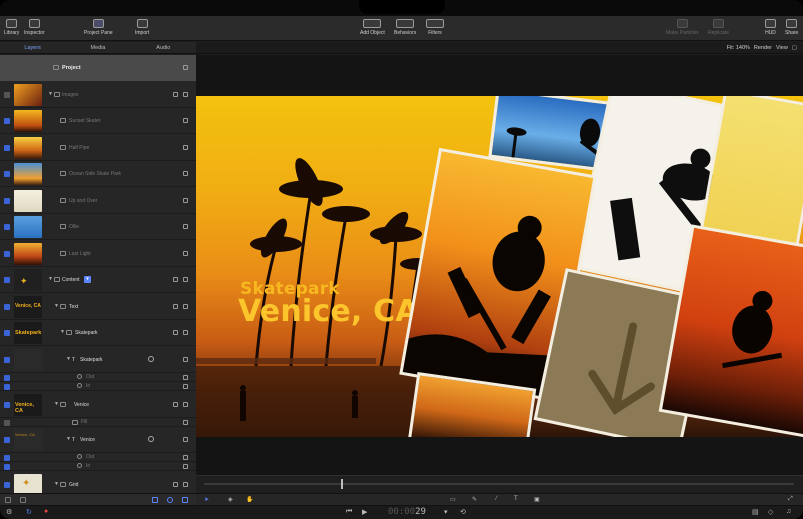  Describe the element at coordinates (206, 499) in the screenshot. I see `select-tool-icon: ➤` at that location.